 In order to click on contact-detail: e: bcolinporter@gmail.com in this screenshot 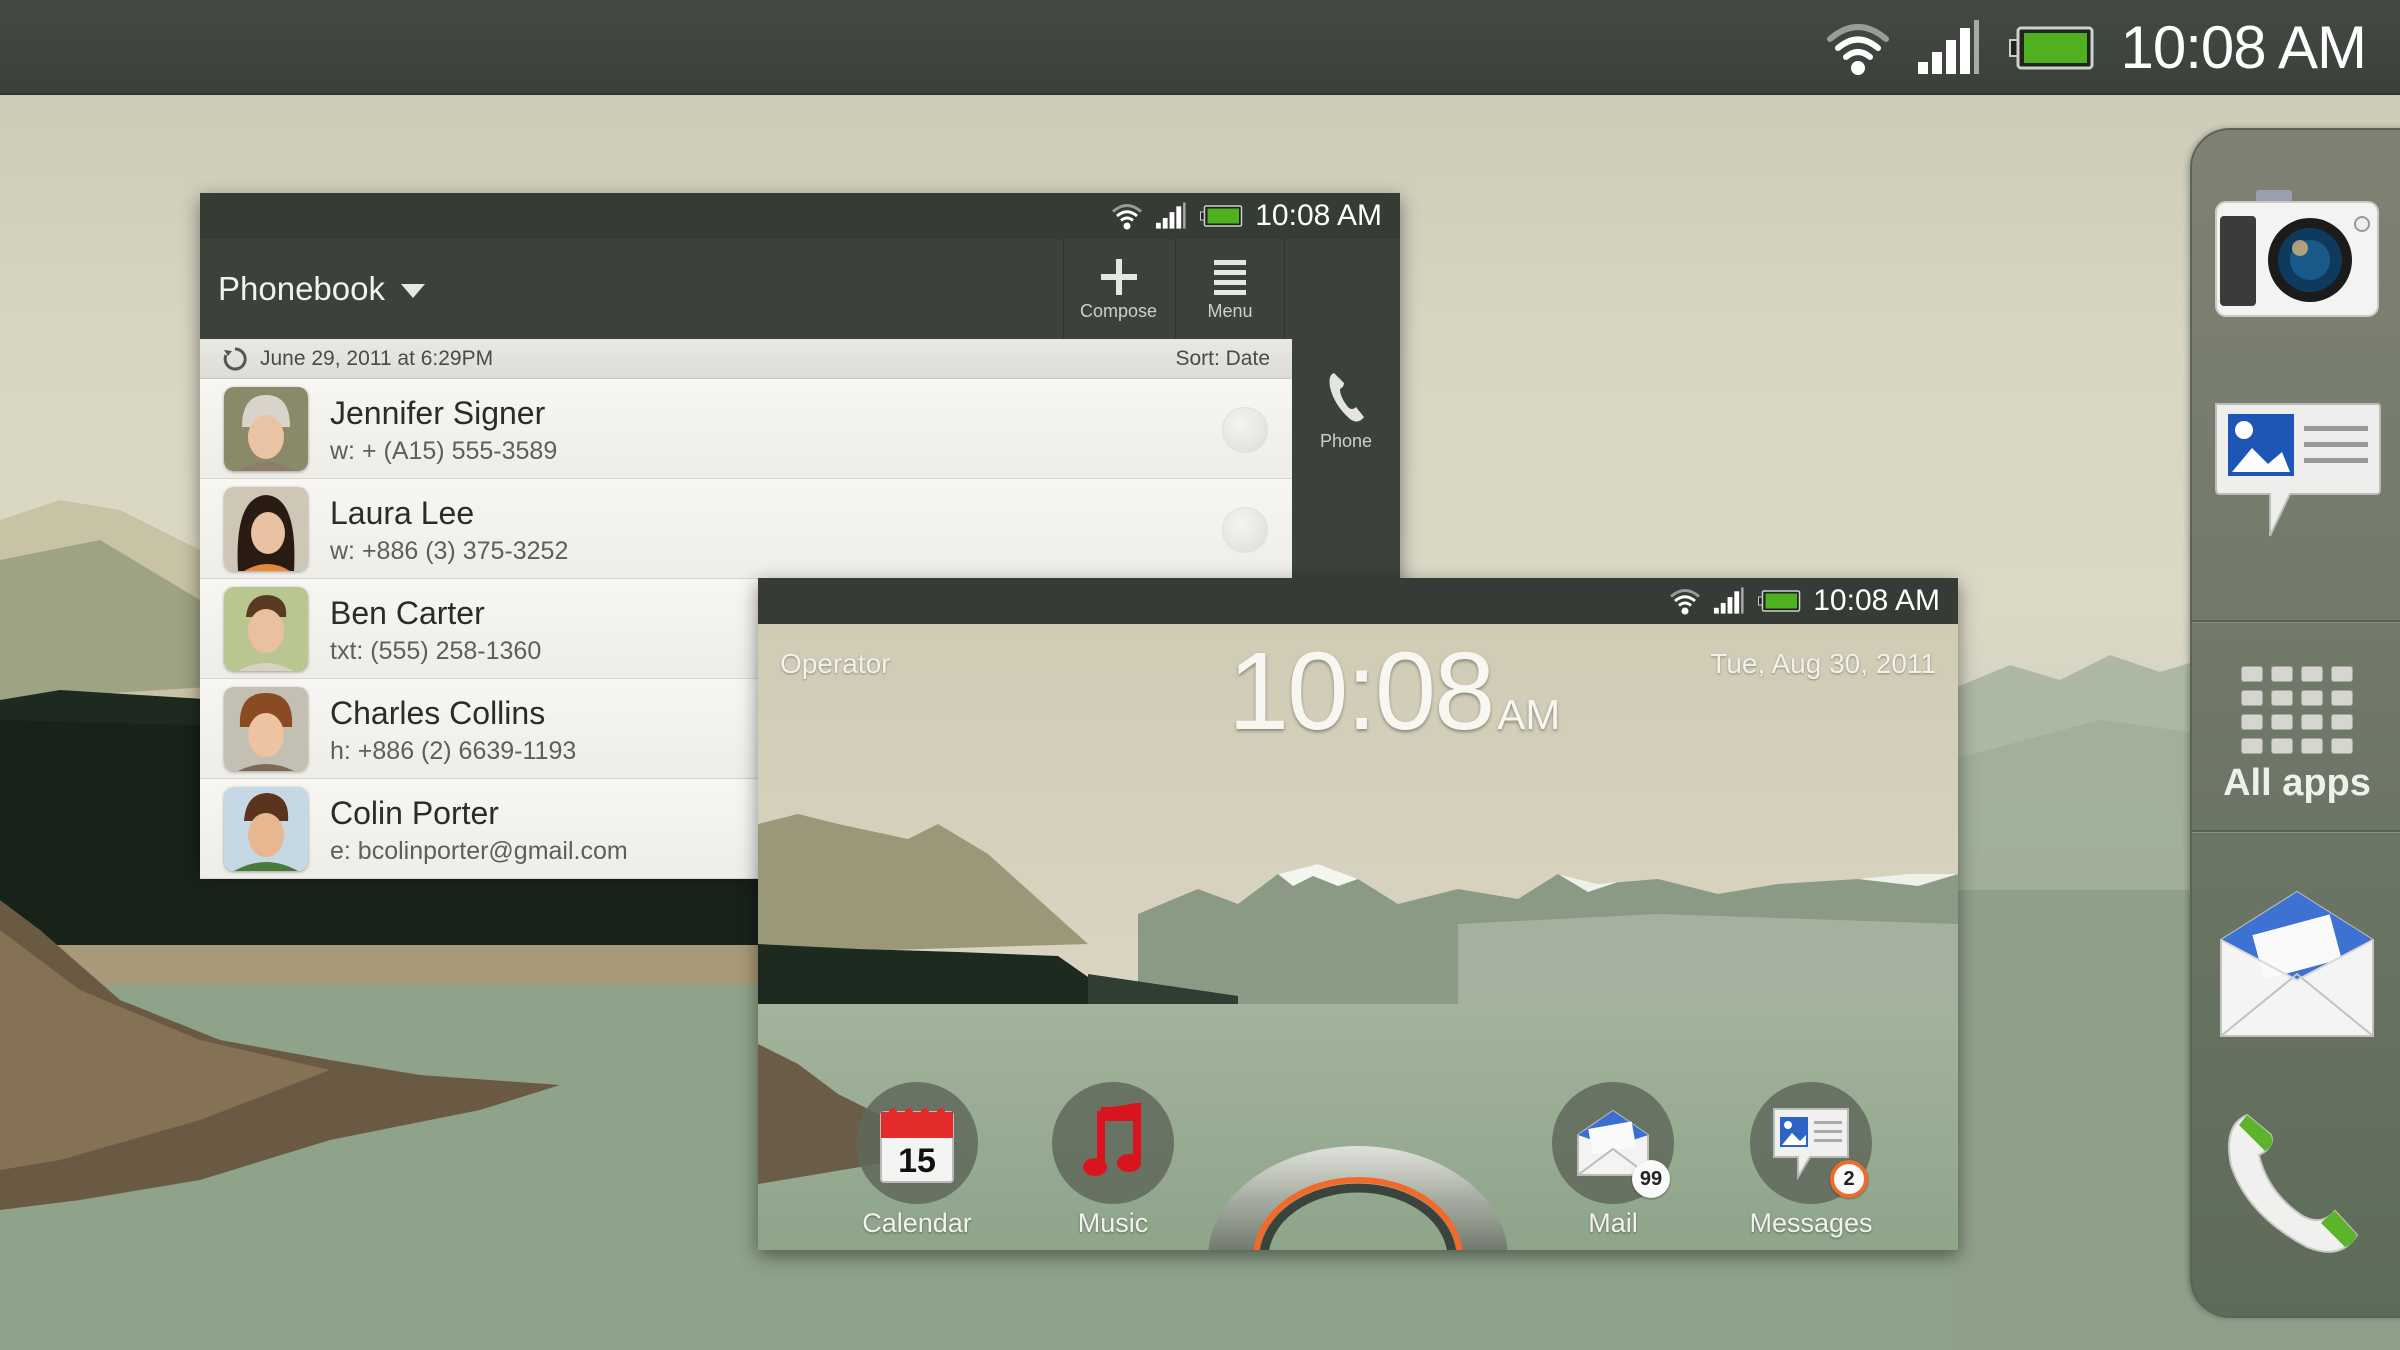, I will do `click(479, 851)`.